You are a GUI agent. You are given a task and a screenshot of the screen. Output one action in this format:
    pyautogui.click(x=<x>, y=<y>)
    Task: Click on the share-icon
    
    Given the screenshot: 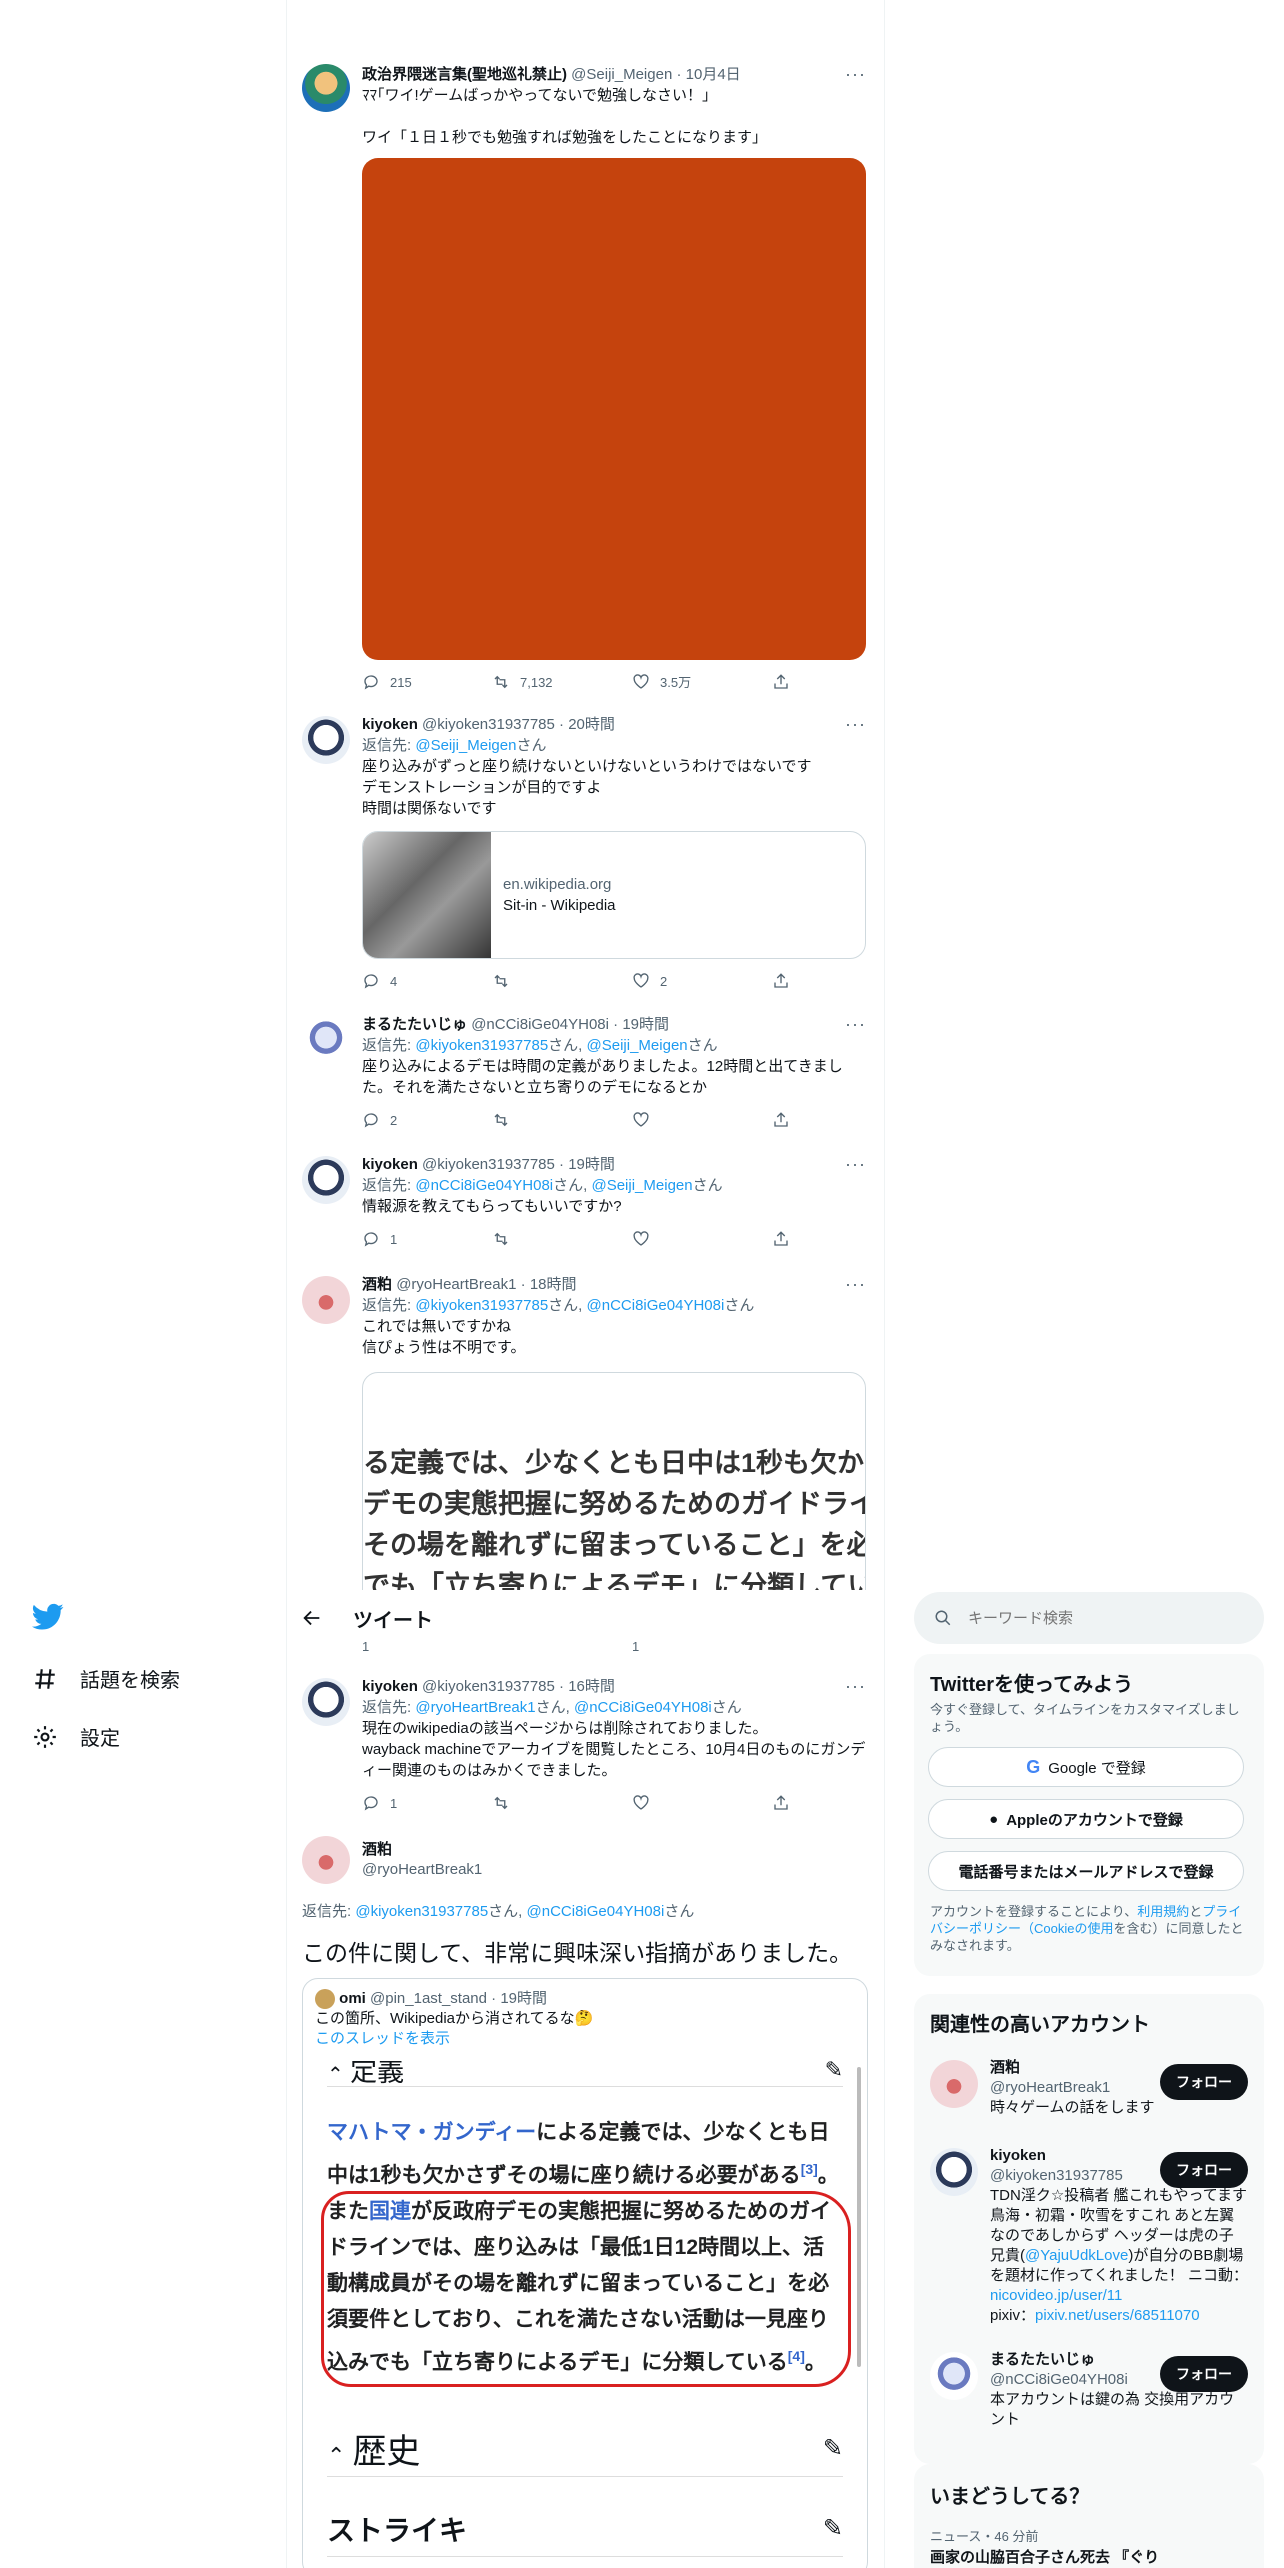 What is the action you would take?
    pyautogui.click(x=781, y=681)
    